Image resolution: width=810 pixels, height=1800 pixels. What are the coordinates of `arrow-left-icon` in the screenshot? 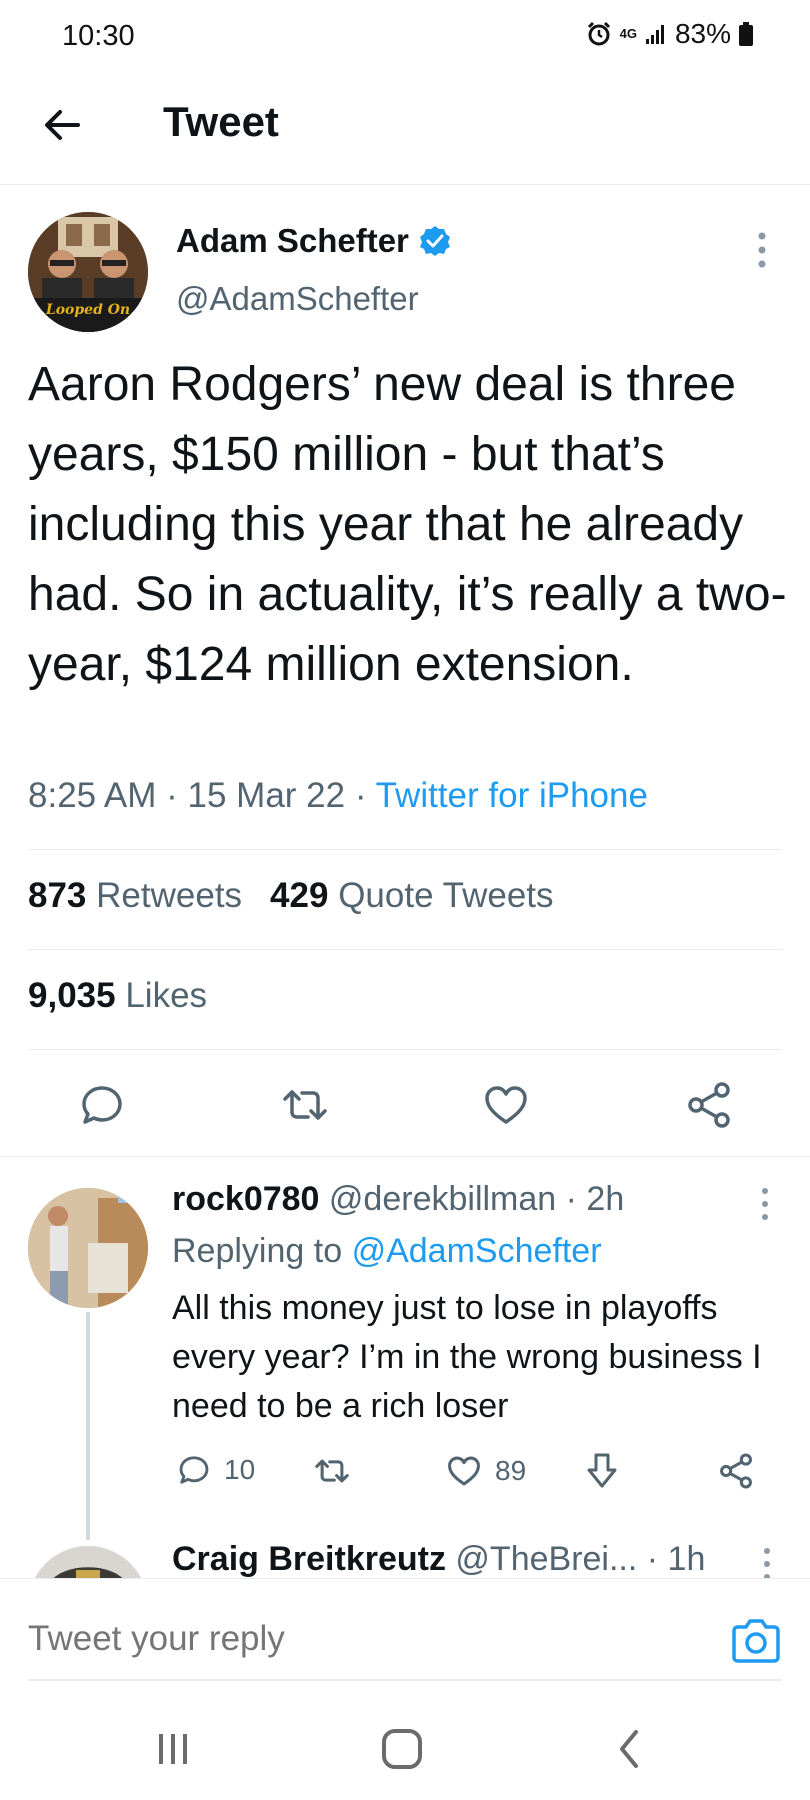 It's located at (62, 125).